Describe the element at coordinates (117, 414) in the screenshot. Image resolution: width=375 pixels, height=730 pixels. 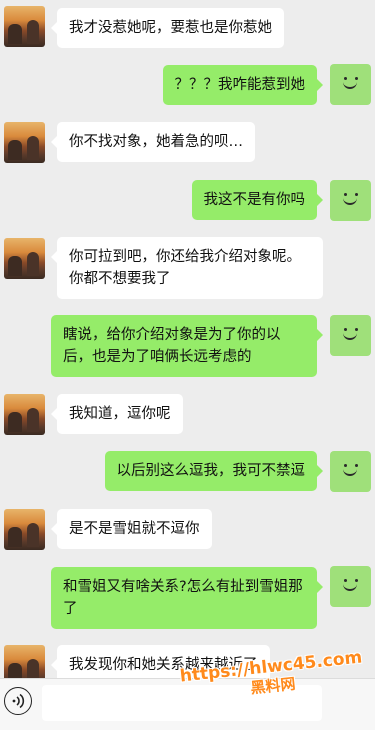
I see `message-bubble-incoming: 我知道，逗你呢` at that location.